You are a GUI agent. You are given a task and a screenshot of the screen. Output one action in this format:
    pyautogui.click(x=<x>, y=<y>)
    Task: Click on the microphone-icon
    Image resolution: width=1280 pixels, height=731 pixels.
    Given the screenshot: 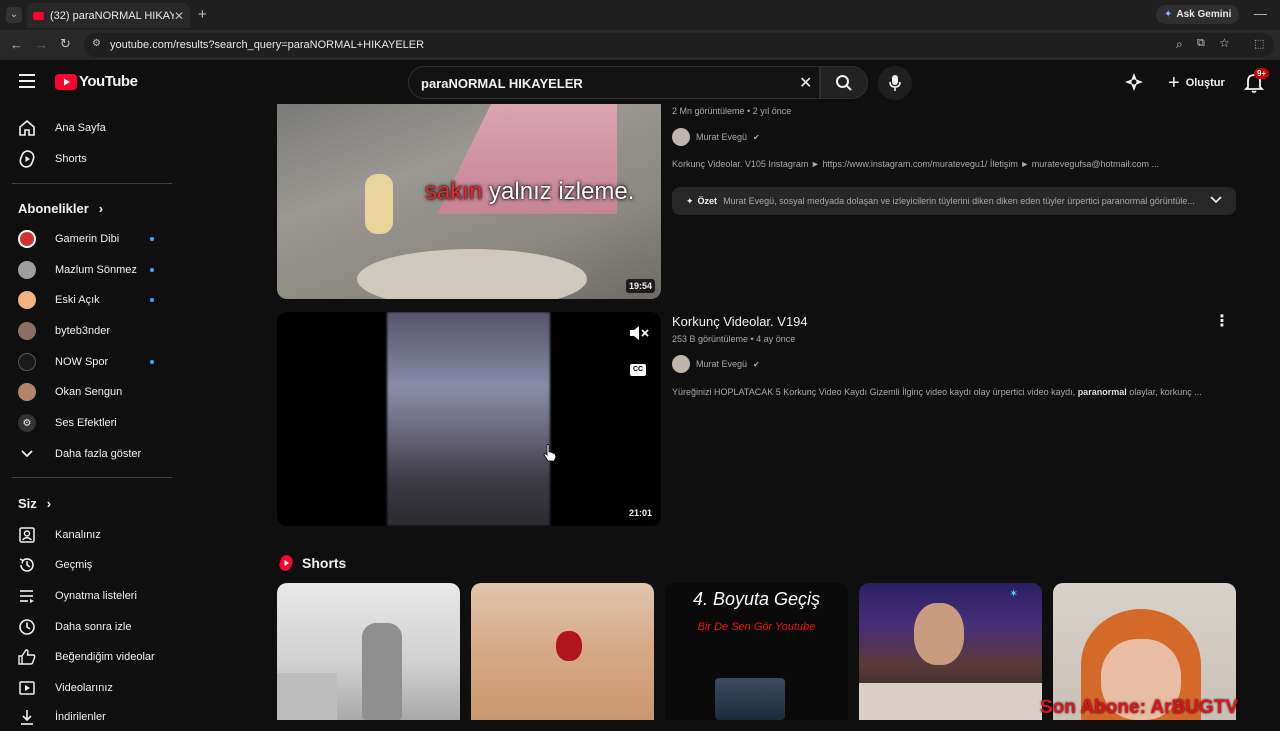 What is the action you would take?
    pyautogui.click(x=895, y=83)
    